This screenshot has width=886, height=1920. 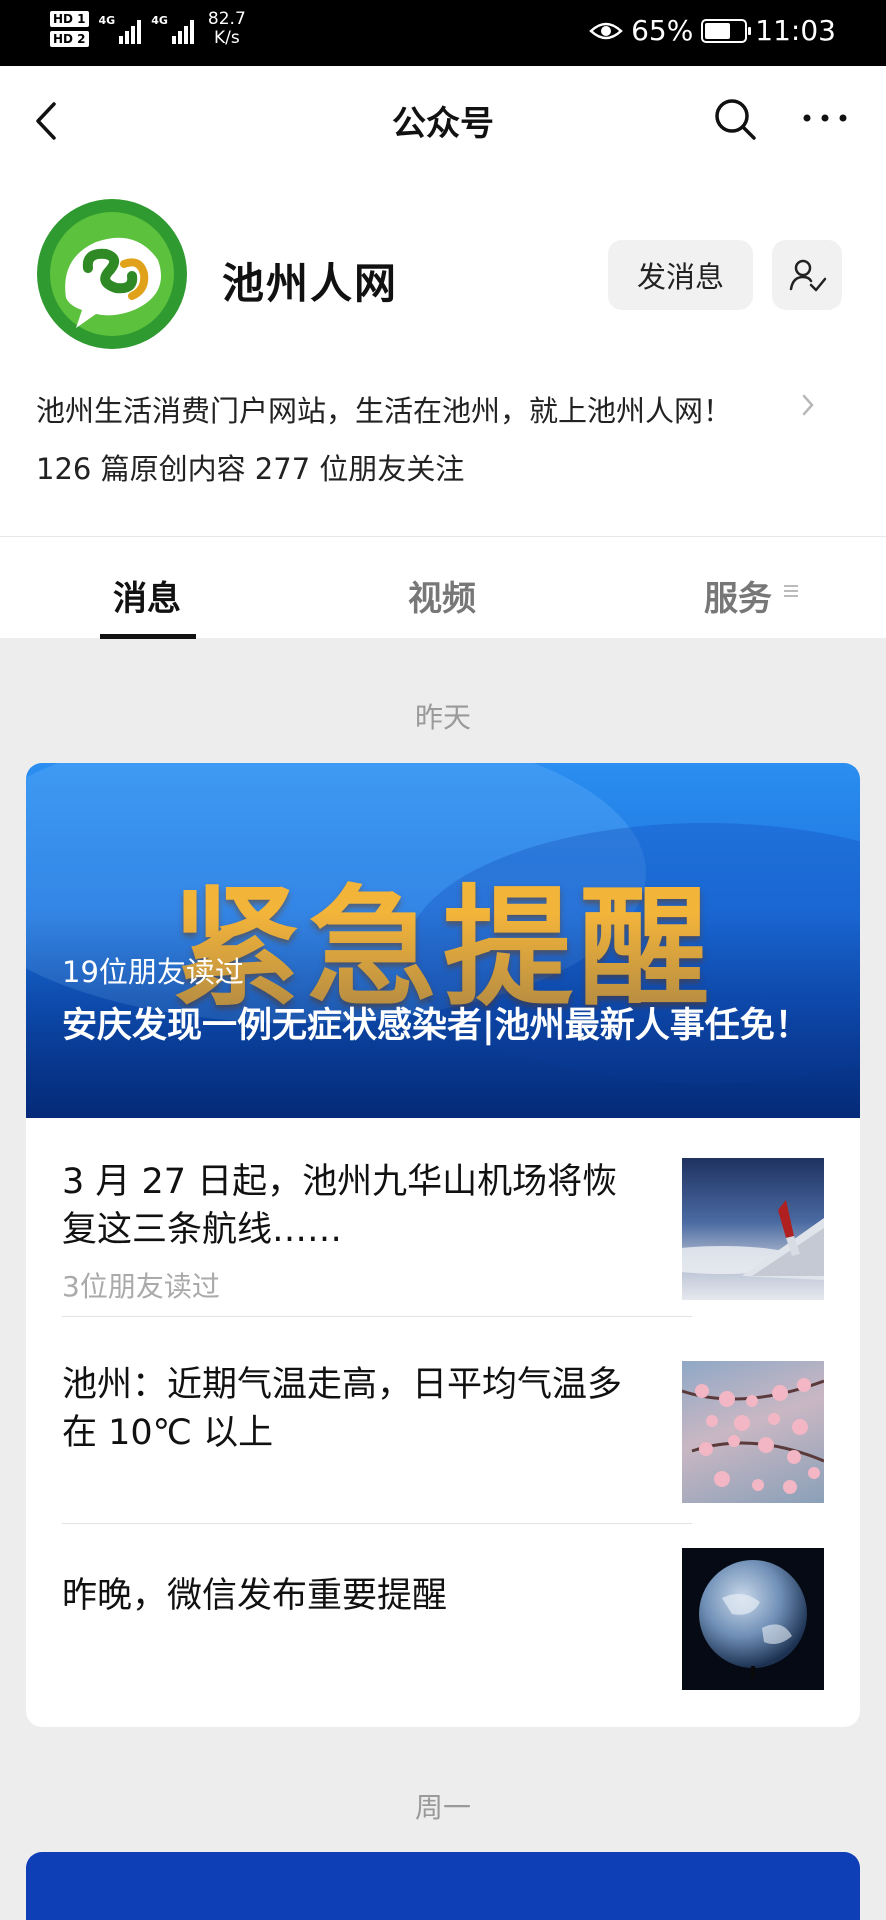 I want to click on followed-button, so click(x=807, y=275).